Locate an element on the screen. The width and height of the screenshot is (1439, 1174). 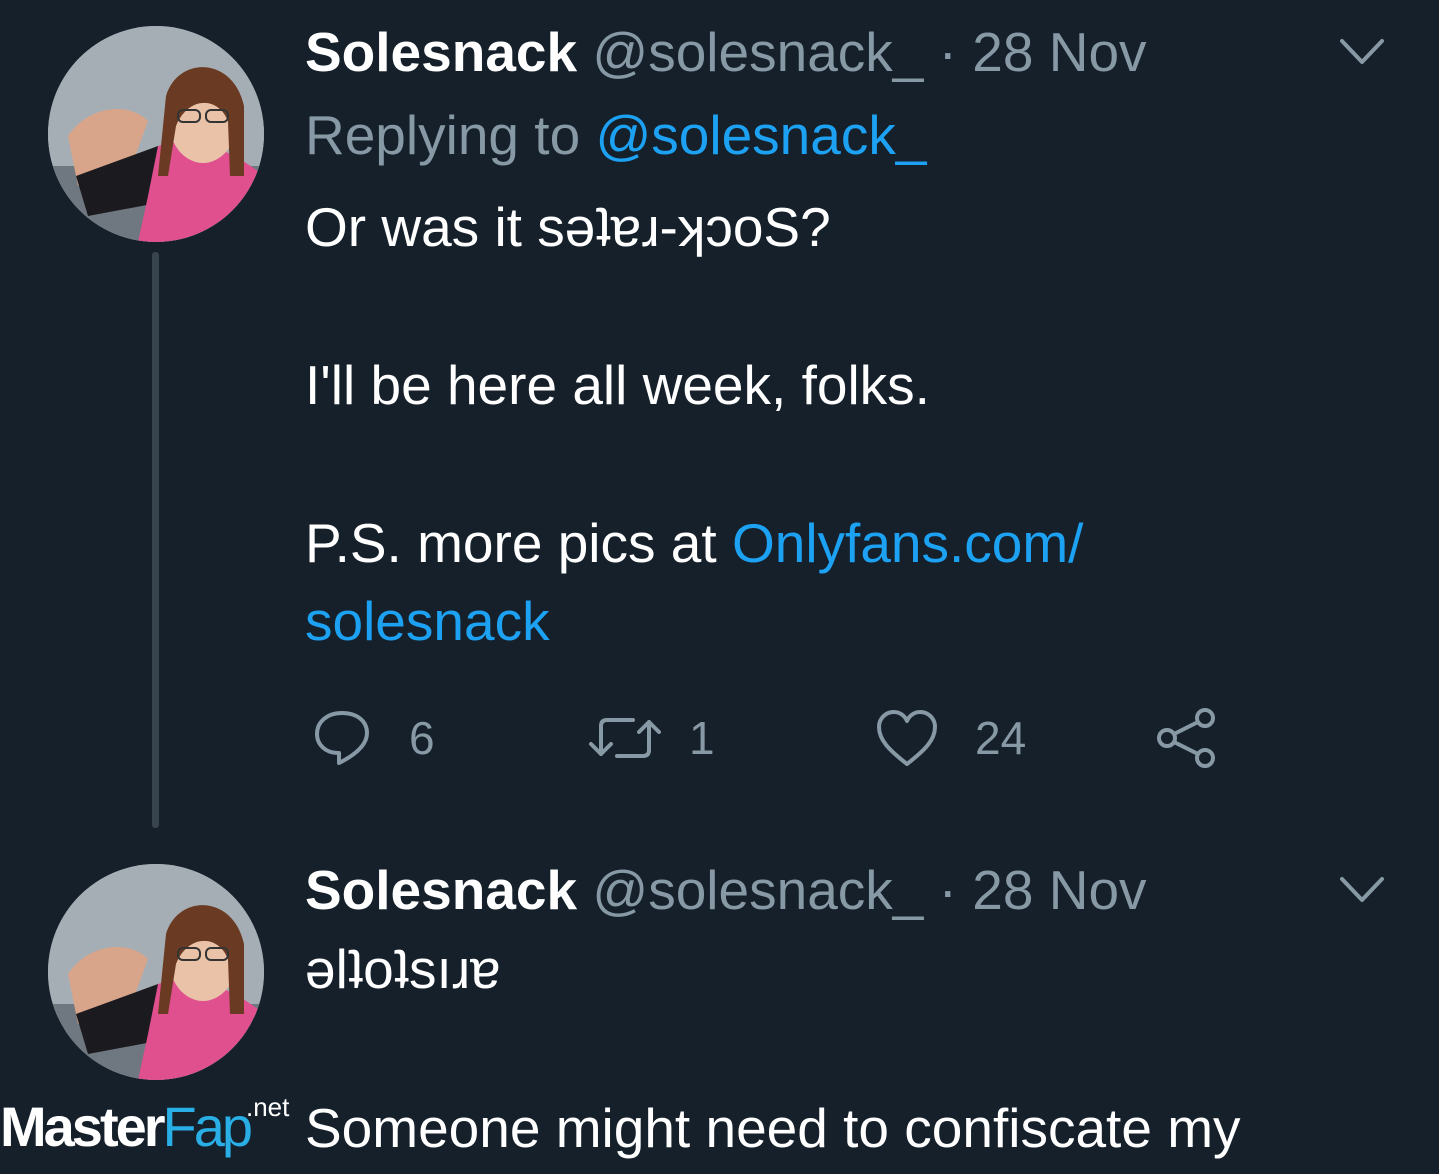
tweet-text-line: I'll be here all week, folks. is located at coordinates (617, 385).